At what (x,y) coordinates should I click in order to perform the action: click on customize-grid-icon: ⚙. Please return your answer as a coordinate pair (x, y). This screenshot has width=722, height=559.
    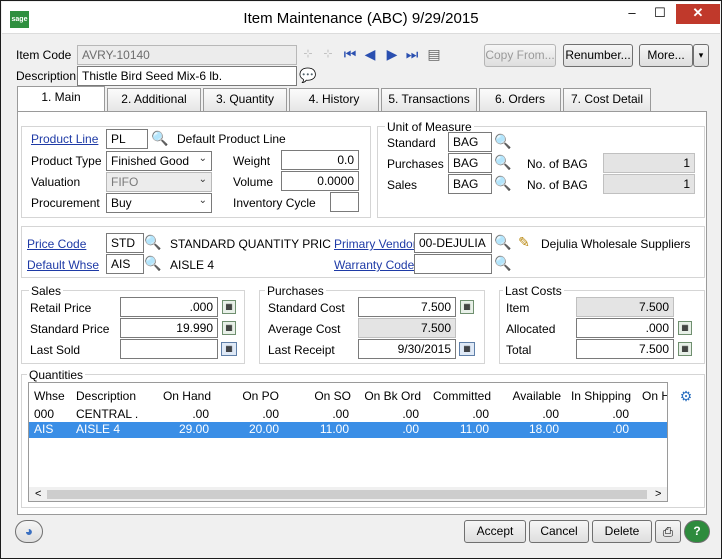
    Looking at the image, I should click on (686, 396).